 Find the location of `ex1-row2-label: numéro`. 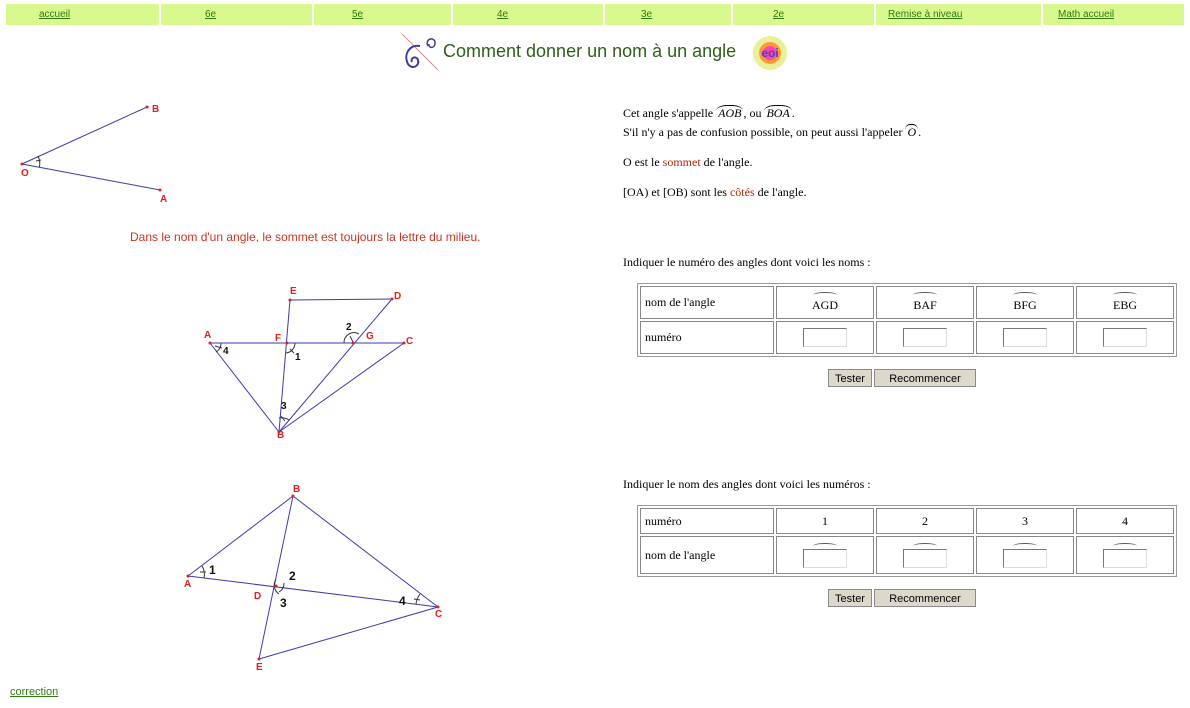

ex1-row2-label: numéro is located at coordinates (707, 337).